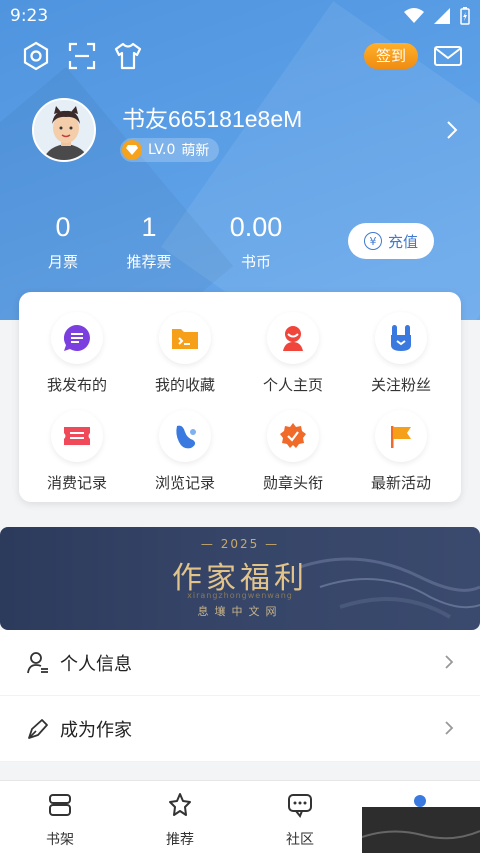 The height and width of the screenshot is (853, 480). Describe the element at coordinates (162, 150) in the screenshot. I see `level-text: LV.0` at that location.